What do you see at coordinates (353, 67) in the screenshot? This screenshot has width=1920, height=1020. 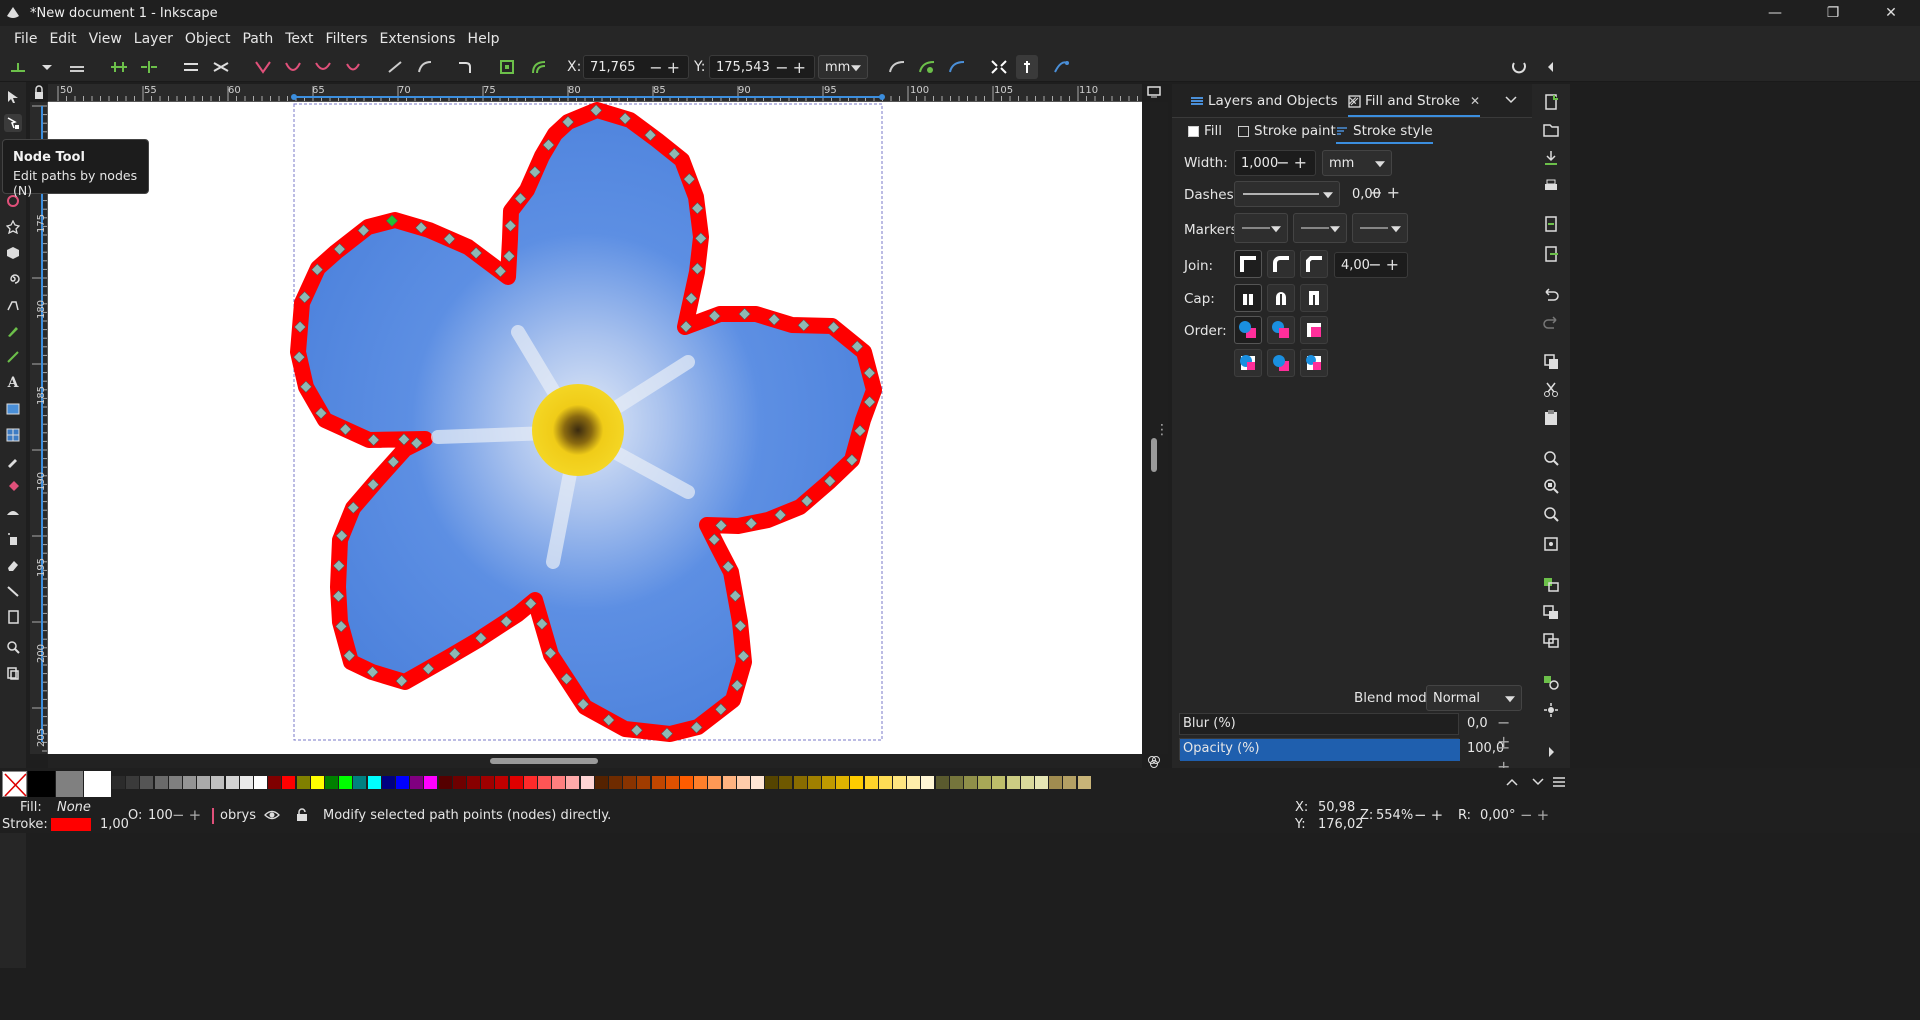 I see `auto-smooth-node-icon` at bounding box center [353, 67].